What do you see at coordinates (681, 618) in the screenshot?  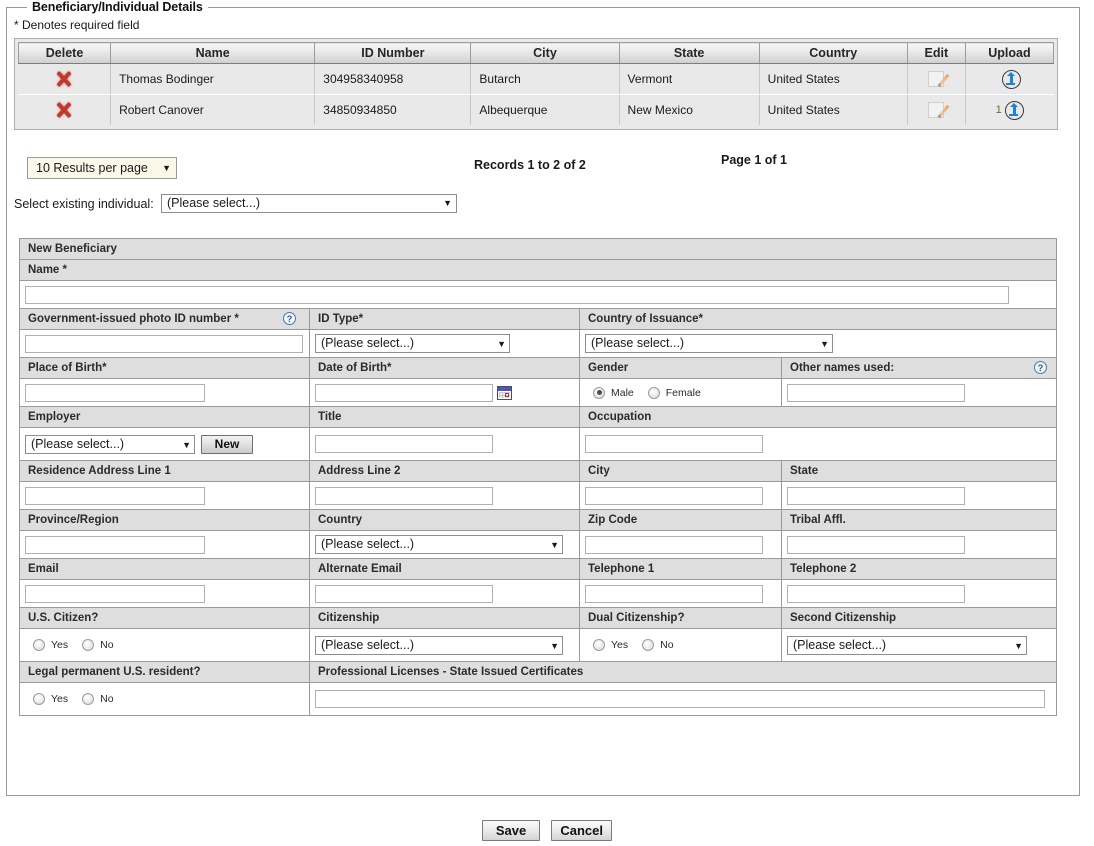 I see `label-dual-citizenship: Dual Citizenship?` at bounding box center [681, 618].